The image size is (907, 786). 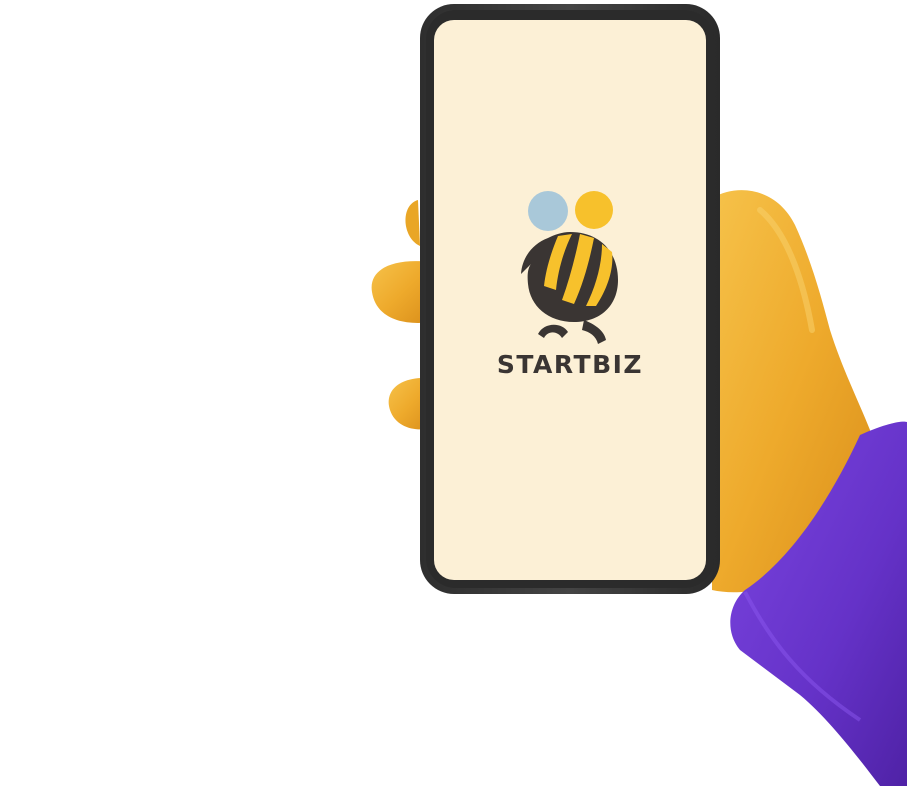 I want to click on bee-body, so click(x=569, y=288).